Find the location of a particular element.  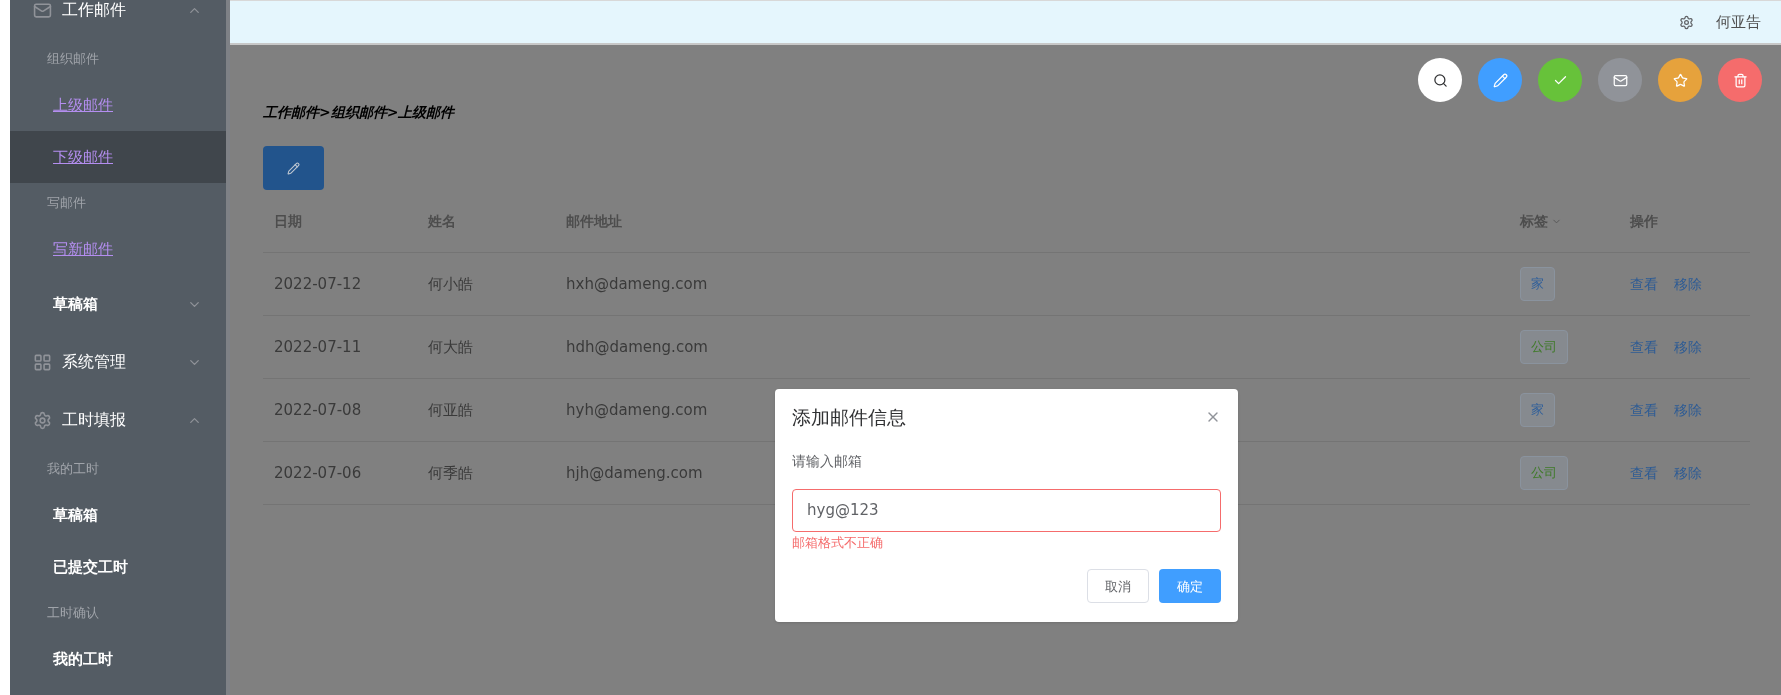

star-button is located at coordinates (1680, 80).